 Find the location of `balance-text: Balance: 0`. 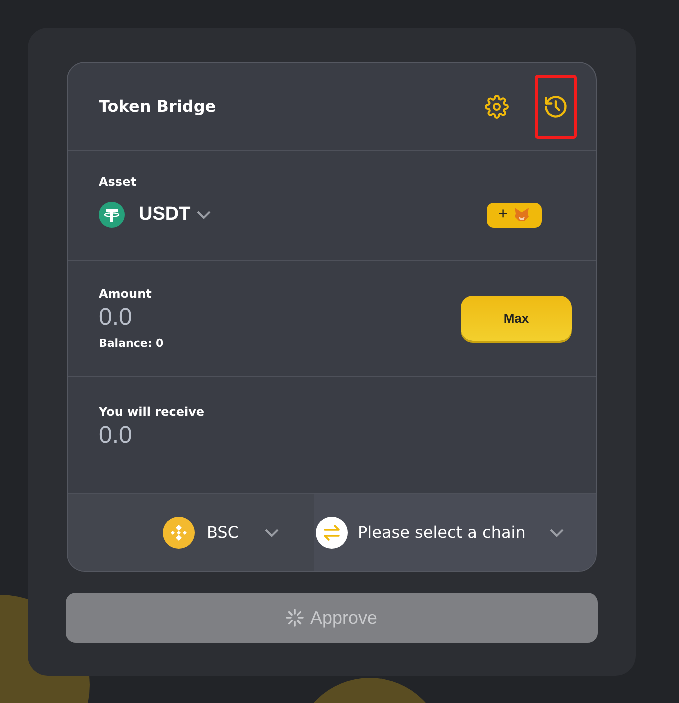

balance-text: Balance: 0 is located at coordinates (132, 343).